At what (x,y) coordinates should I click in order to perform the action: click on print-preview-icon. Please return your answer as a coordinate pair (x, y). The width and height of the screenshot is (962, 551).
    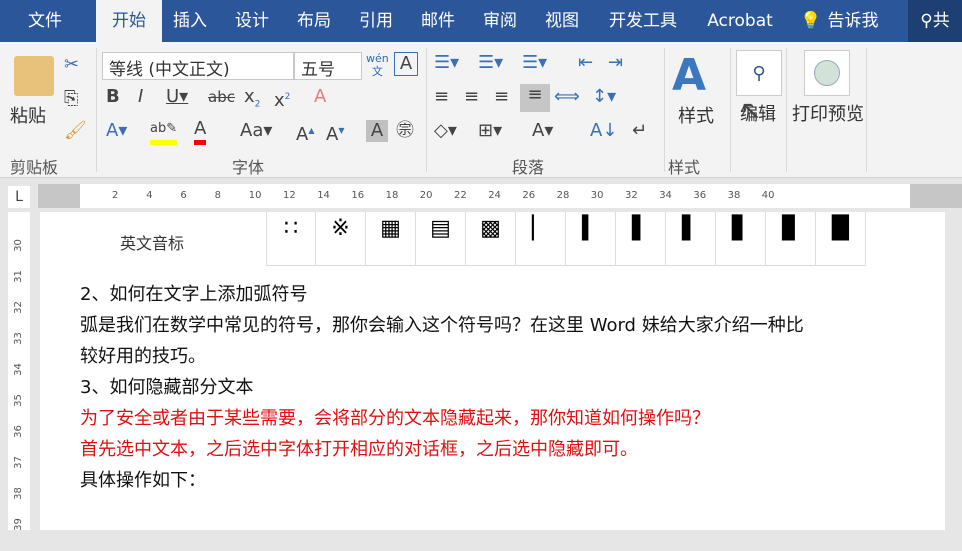
    Looking at the image, I should click on (827, 73).